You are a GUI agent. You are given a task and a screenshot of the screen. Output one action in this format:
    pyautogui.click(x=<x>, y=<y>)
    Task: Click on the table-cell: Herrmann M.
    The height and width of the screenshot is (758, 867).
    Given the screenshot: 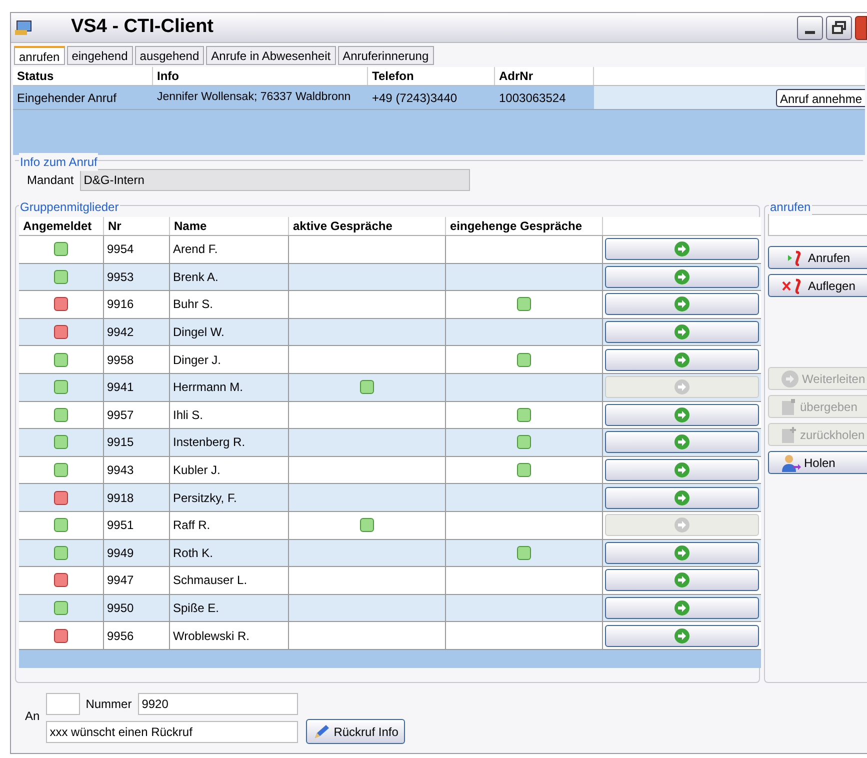 What is the action you would take?
    pyautogui.click(x=229, y=387)
    